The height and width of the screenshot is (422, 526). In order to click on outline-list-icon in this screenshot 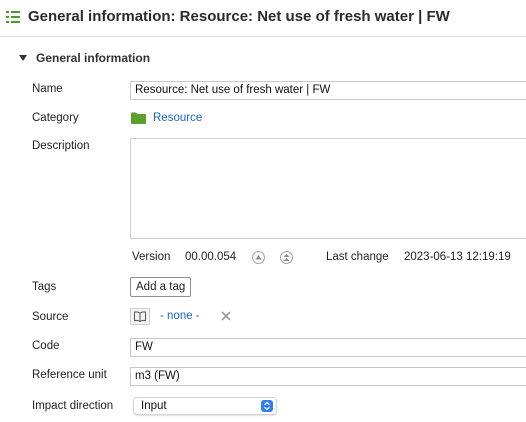, I will do `click(13, 17)`.